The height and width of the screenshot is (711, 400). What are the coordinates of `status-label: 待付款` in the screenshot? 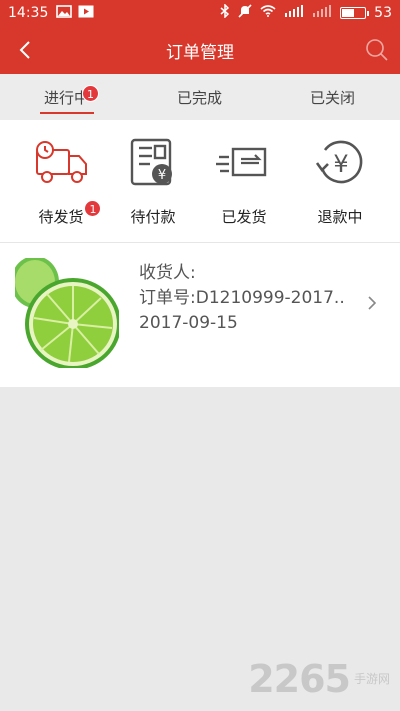 It's located at (153, 217).